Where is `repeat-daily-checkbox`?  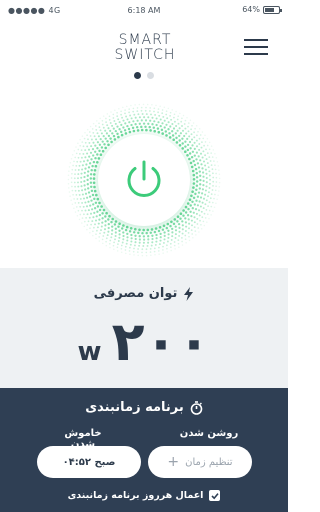
repeat-daily-checkbox is located at coordinates (215, 495).